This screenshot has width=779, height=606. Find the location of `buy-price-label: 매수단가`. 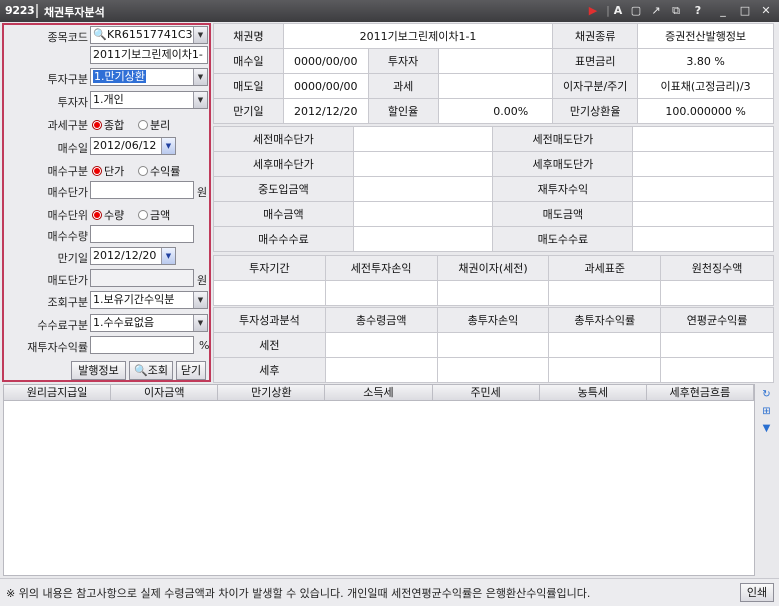

buy-price-label: 매수단가 is located at coordinates (67, 192).